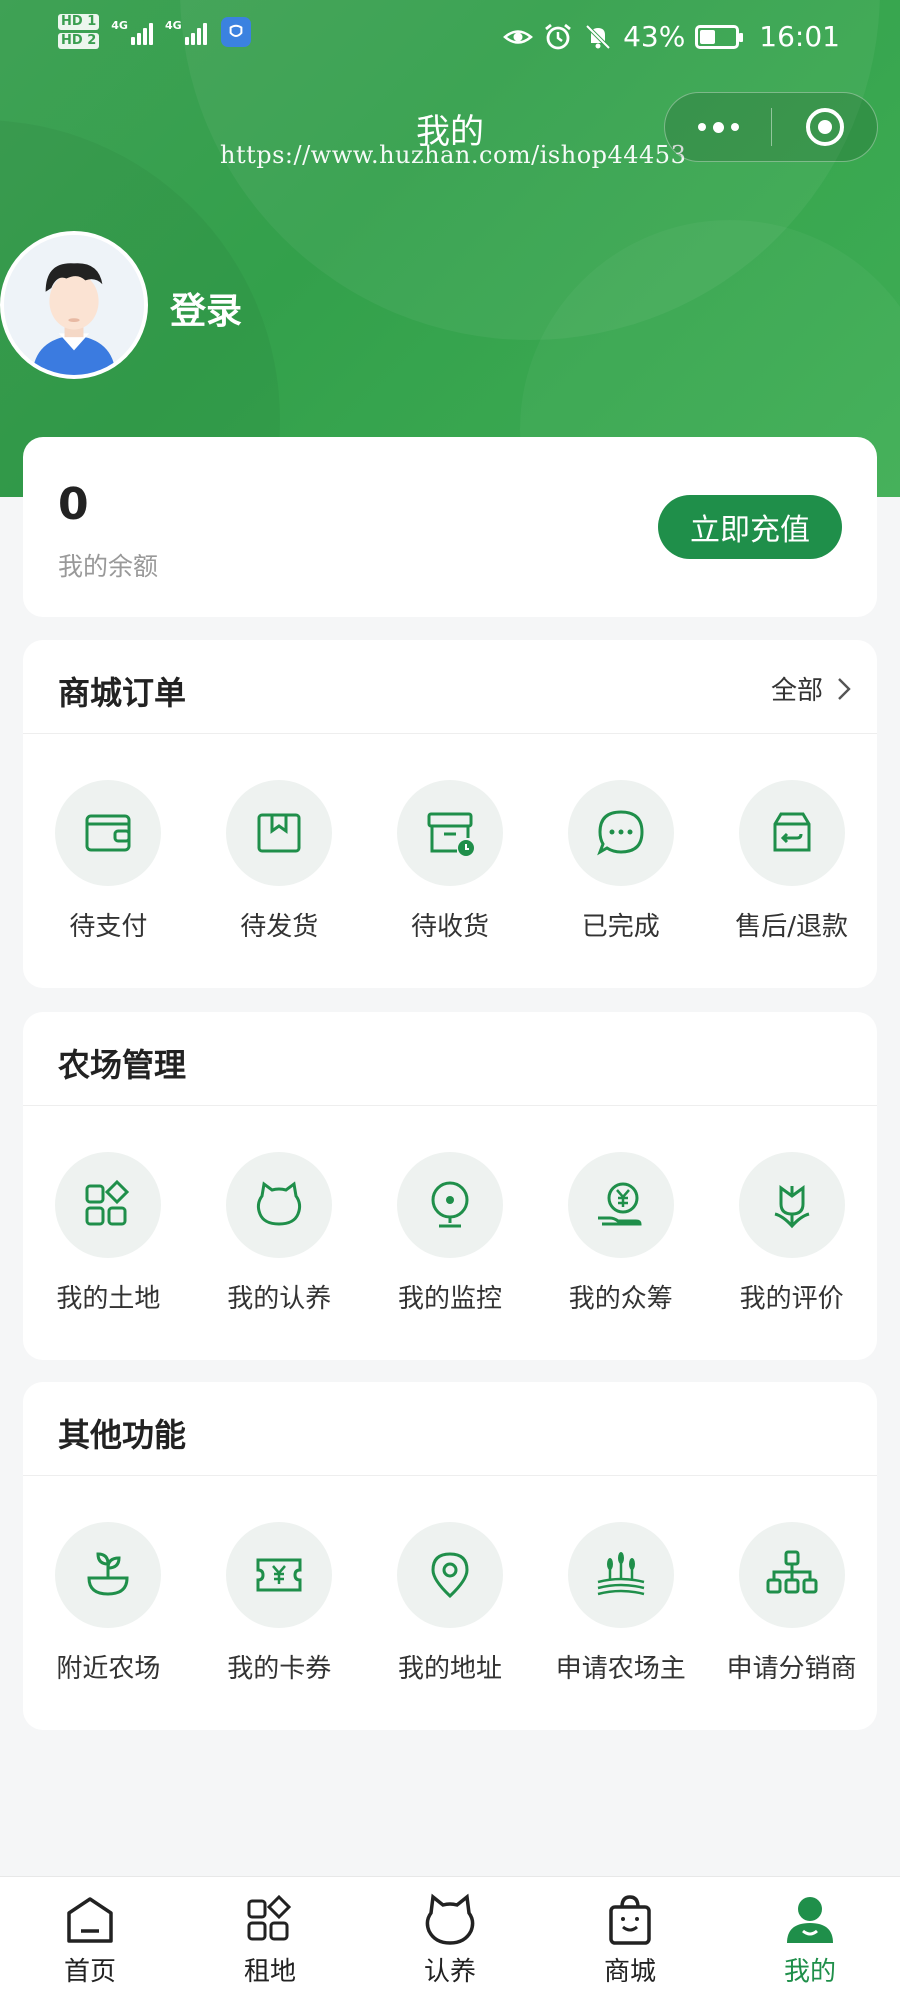  Describe the element at coordinates (450, 1575) in the screenshot. I see `location-pin-icon` at that location.